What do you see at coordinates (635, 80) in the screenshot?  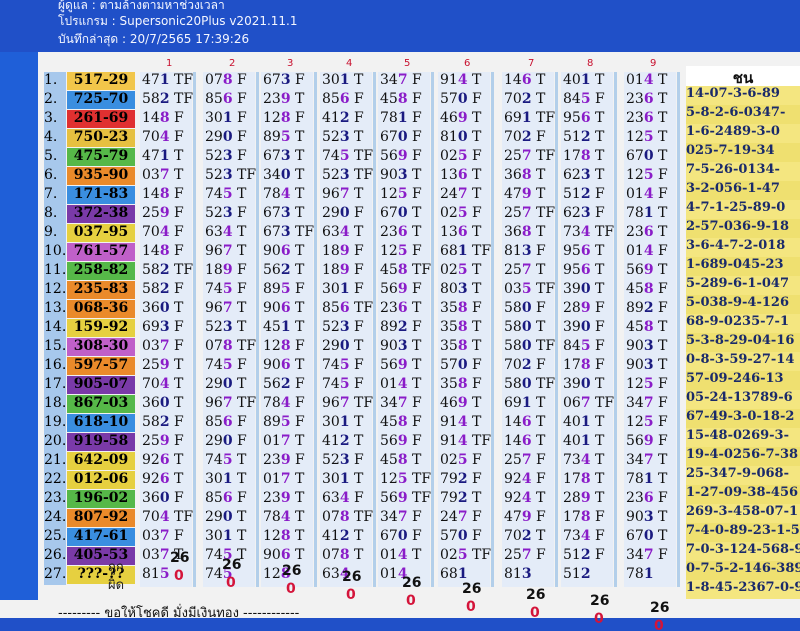 I see `cell-digits: 01` at bounding box center [635, 80].